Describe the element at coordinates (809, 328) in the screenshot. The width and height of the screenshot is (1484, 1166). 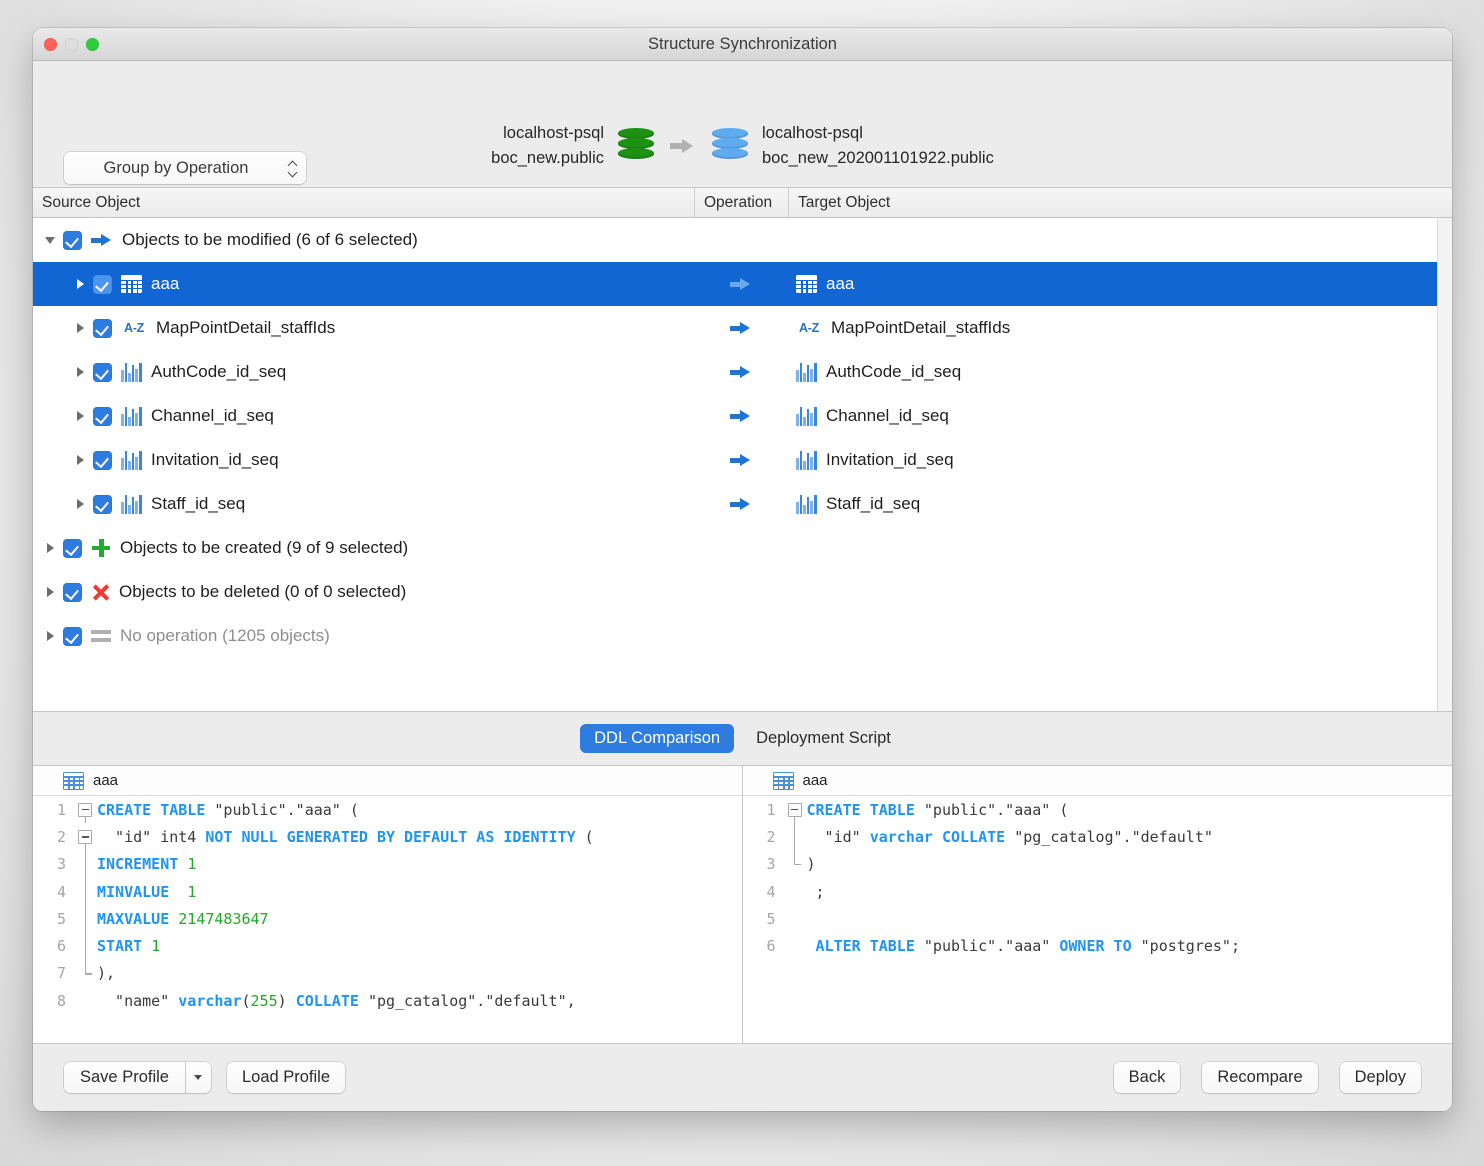
I see `az-index-icon: A-Z` at that location.